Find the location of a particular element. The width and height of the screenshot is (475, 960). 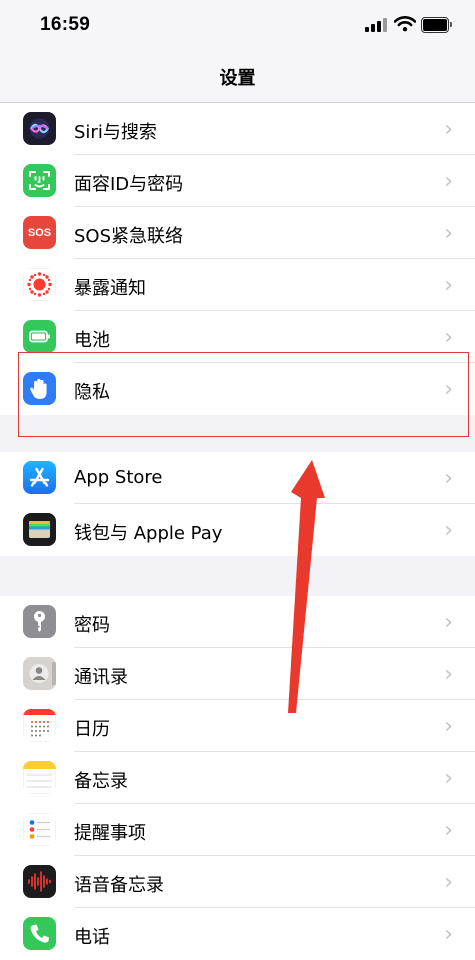

row-label: 日历 is located at coordinates (92, 729).